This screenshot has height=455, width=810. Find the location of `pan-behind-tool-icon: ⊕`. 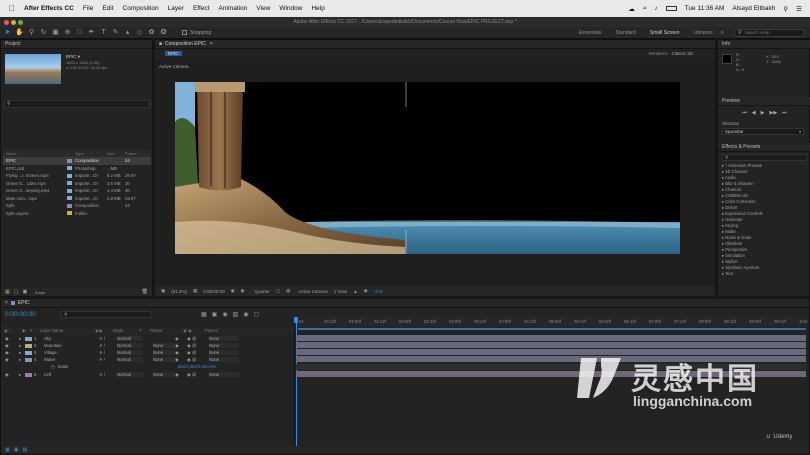

pan-behind-tool-icon: ⊕ is located at coordinates (67, 32).